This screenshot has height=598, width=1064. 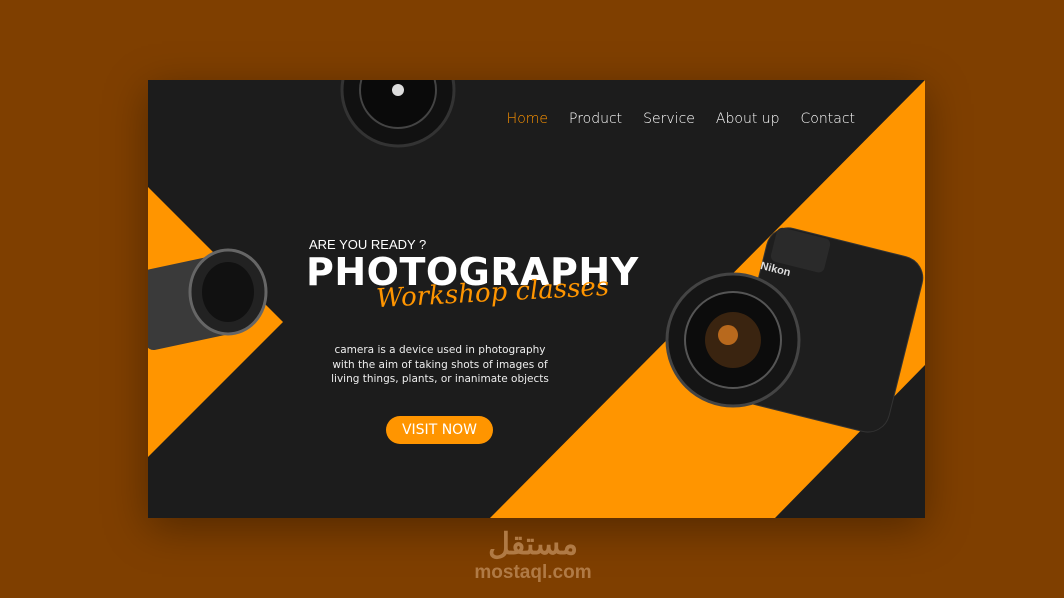 What do you see at coordinates (669, 119) in the screenshot?
I see `nav-service: Service` at bounding box center [669, 119].